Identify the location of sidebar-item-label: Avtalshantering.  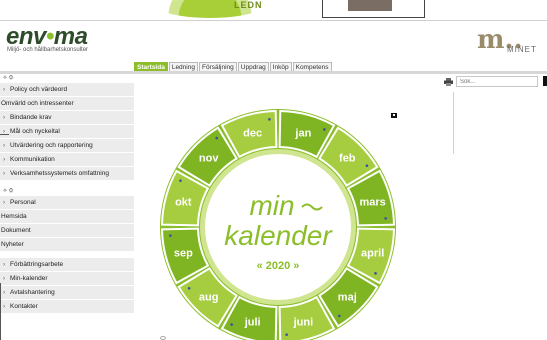
(32, 292).